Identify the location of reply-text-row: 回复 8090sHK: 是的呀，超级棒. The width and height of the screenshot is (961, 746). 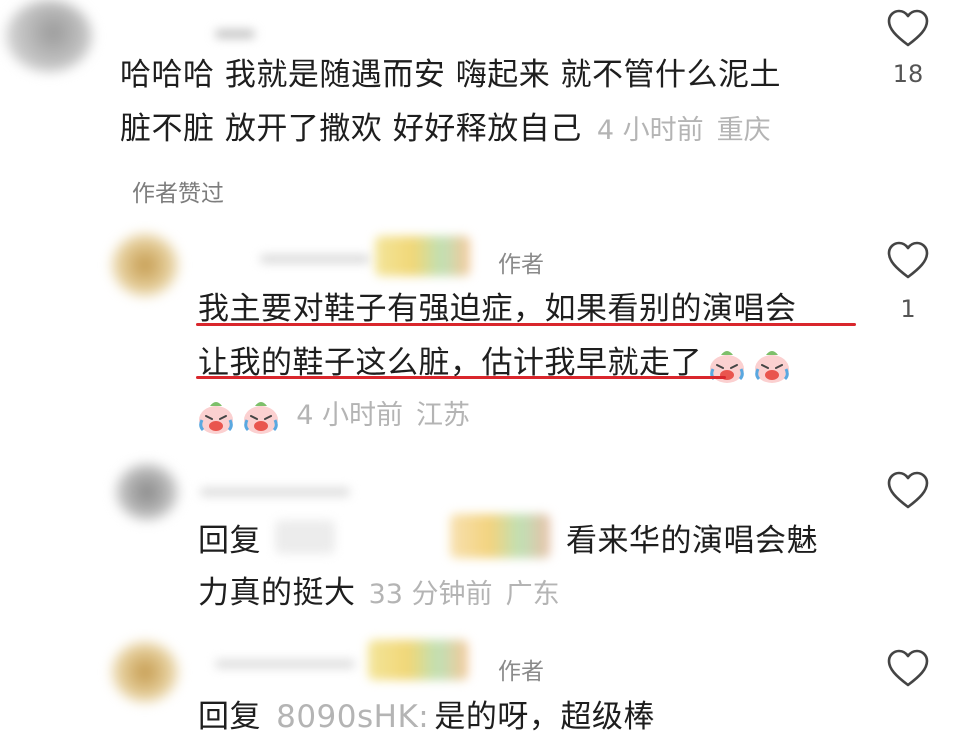
(426, 717).